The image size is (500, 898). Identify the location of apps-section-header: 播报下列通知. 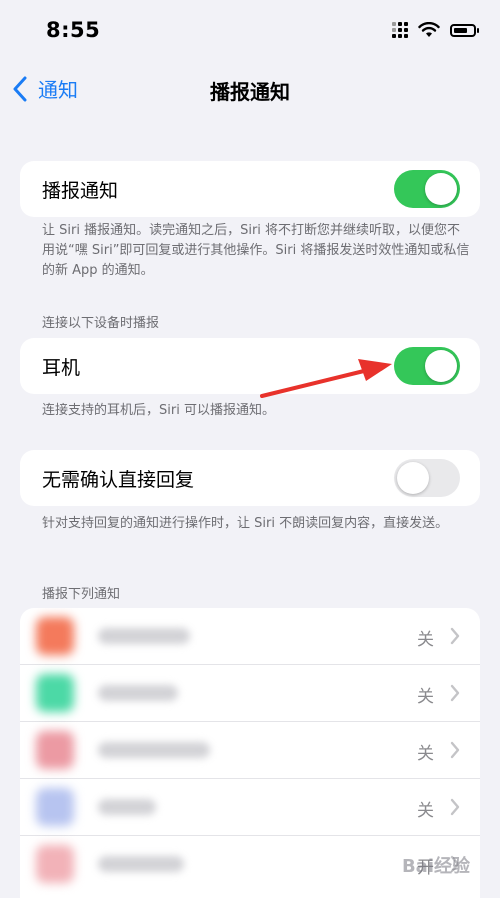
(81, 594).